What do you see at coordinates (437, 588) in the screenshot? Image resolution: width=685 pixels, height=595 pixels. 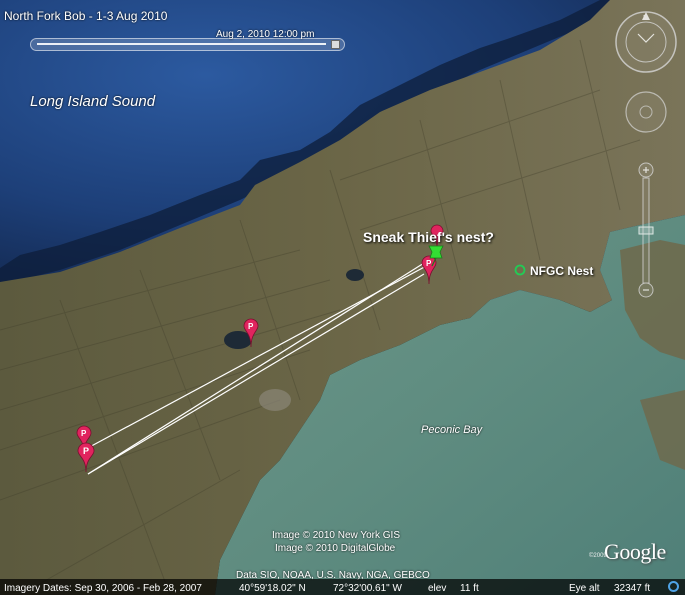 I see `elevation-label: elev` at bounding box center [437, 588].